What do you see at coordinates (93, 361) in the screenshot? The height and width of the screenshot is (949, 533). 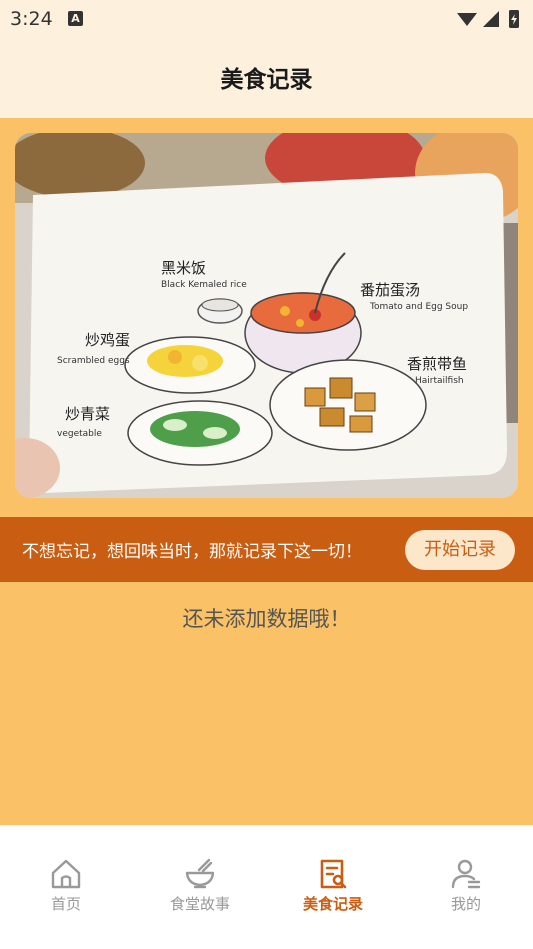 I see `dish-label-eggs-en: Scrambled eggs` at bounding box center [93, 361].